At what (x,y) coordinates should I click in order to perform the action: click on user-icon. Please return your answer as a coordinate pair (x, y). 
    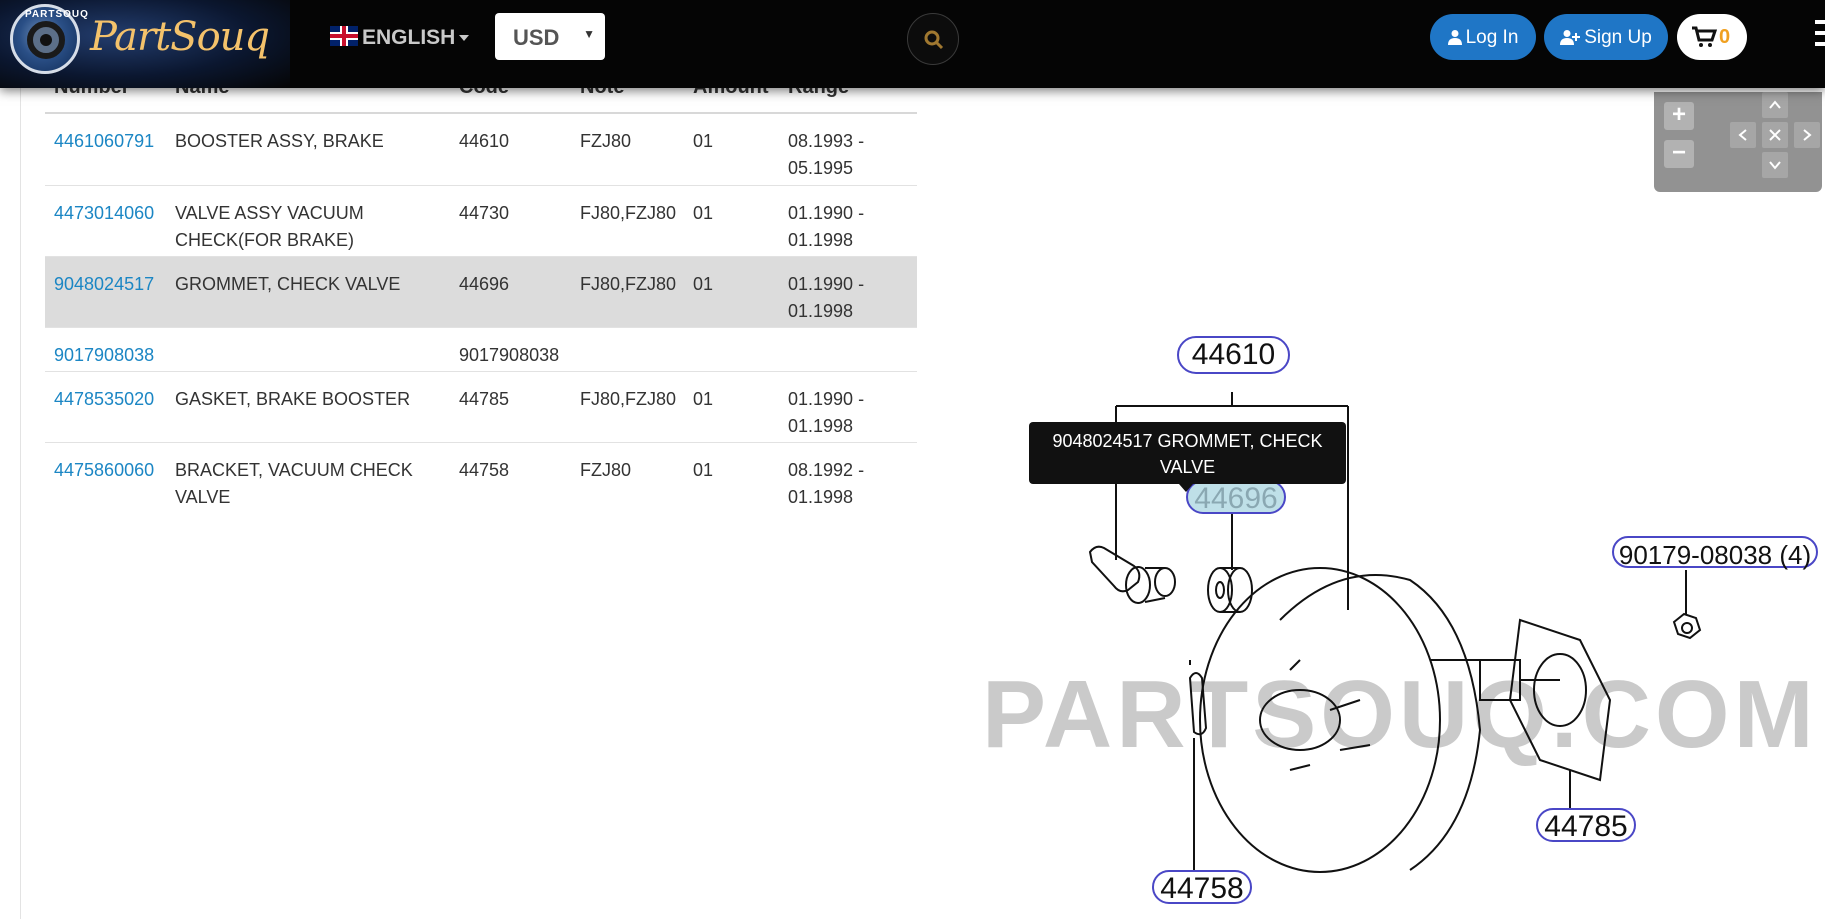
    Looking at the image, I should click on (1454, 37).